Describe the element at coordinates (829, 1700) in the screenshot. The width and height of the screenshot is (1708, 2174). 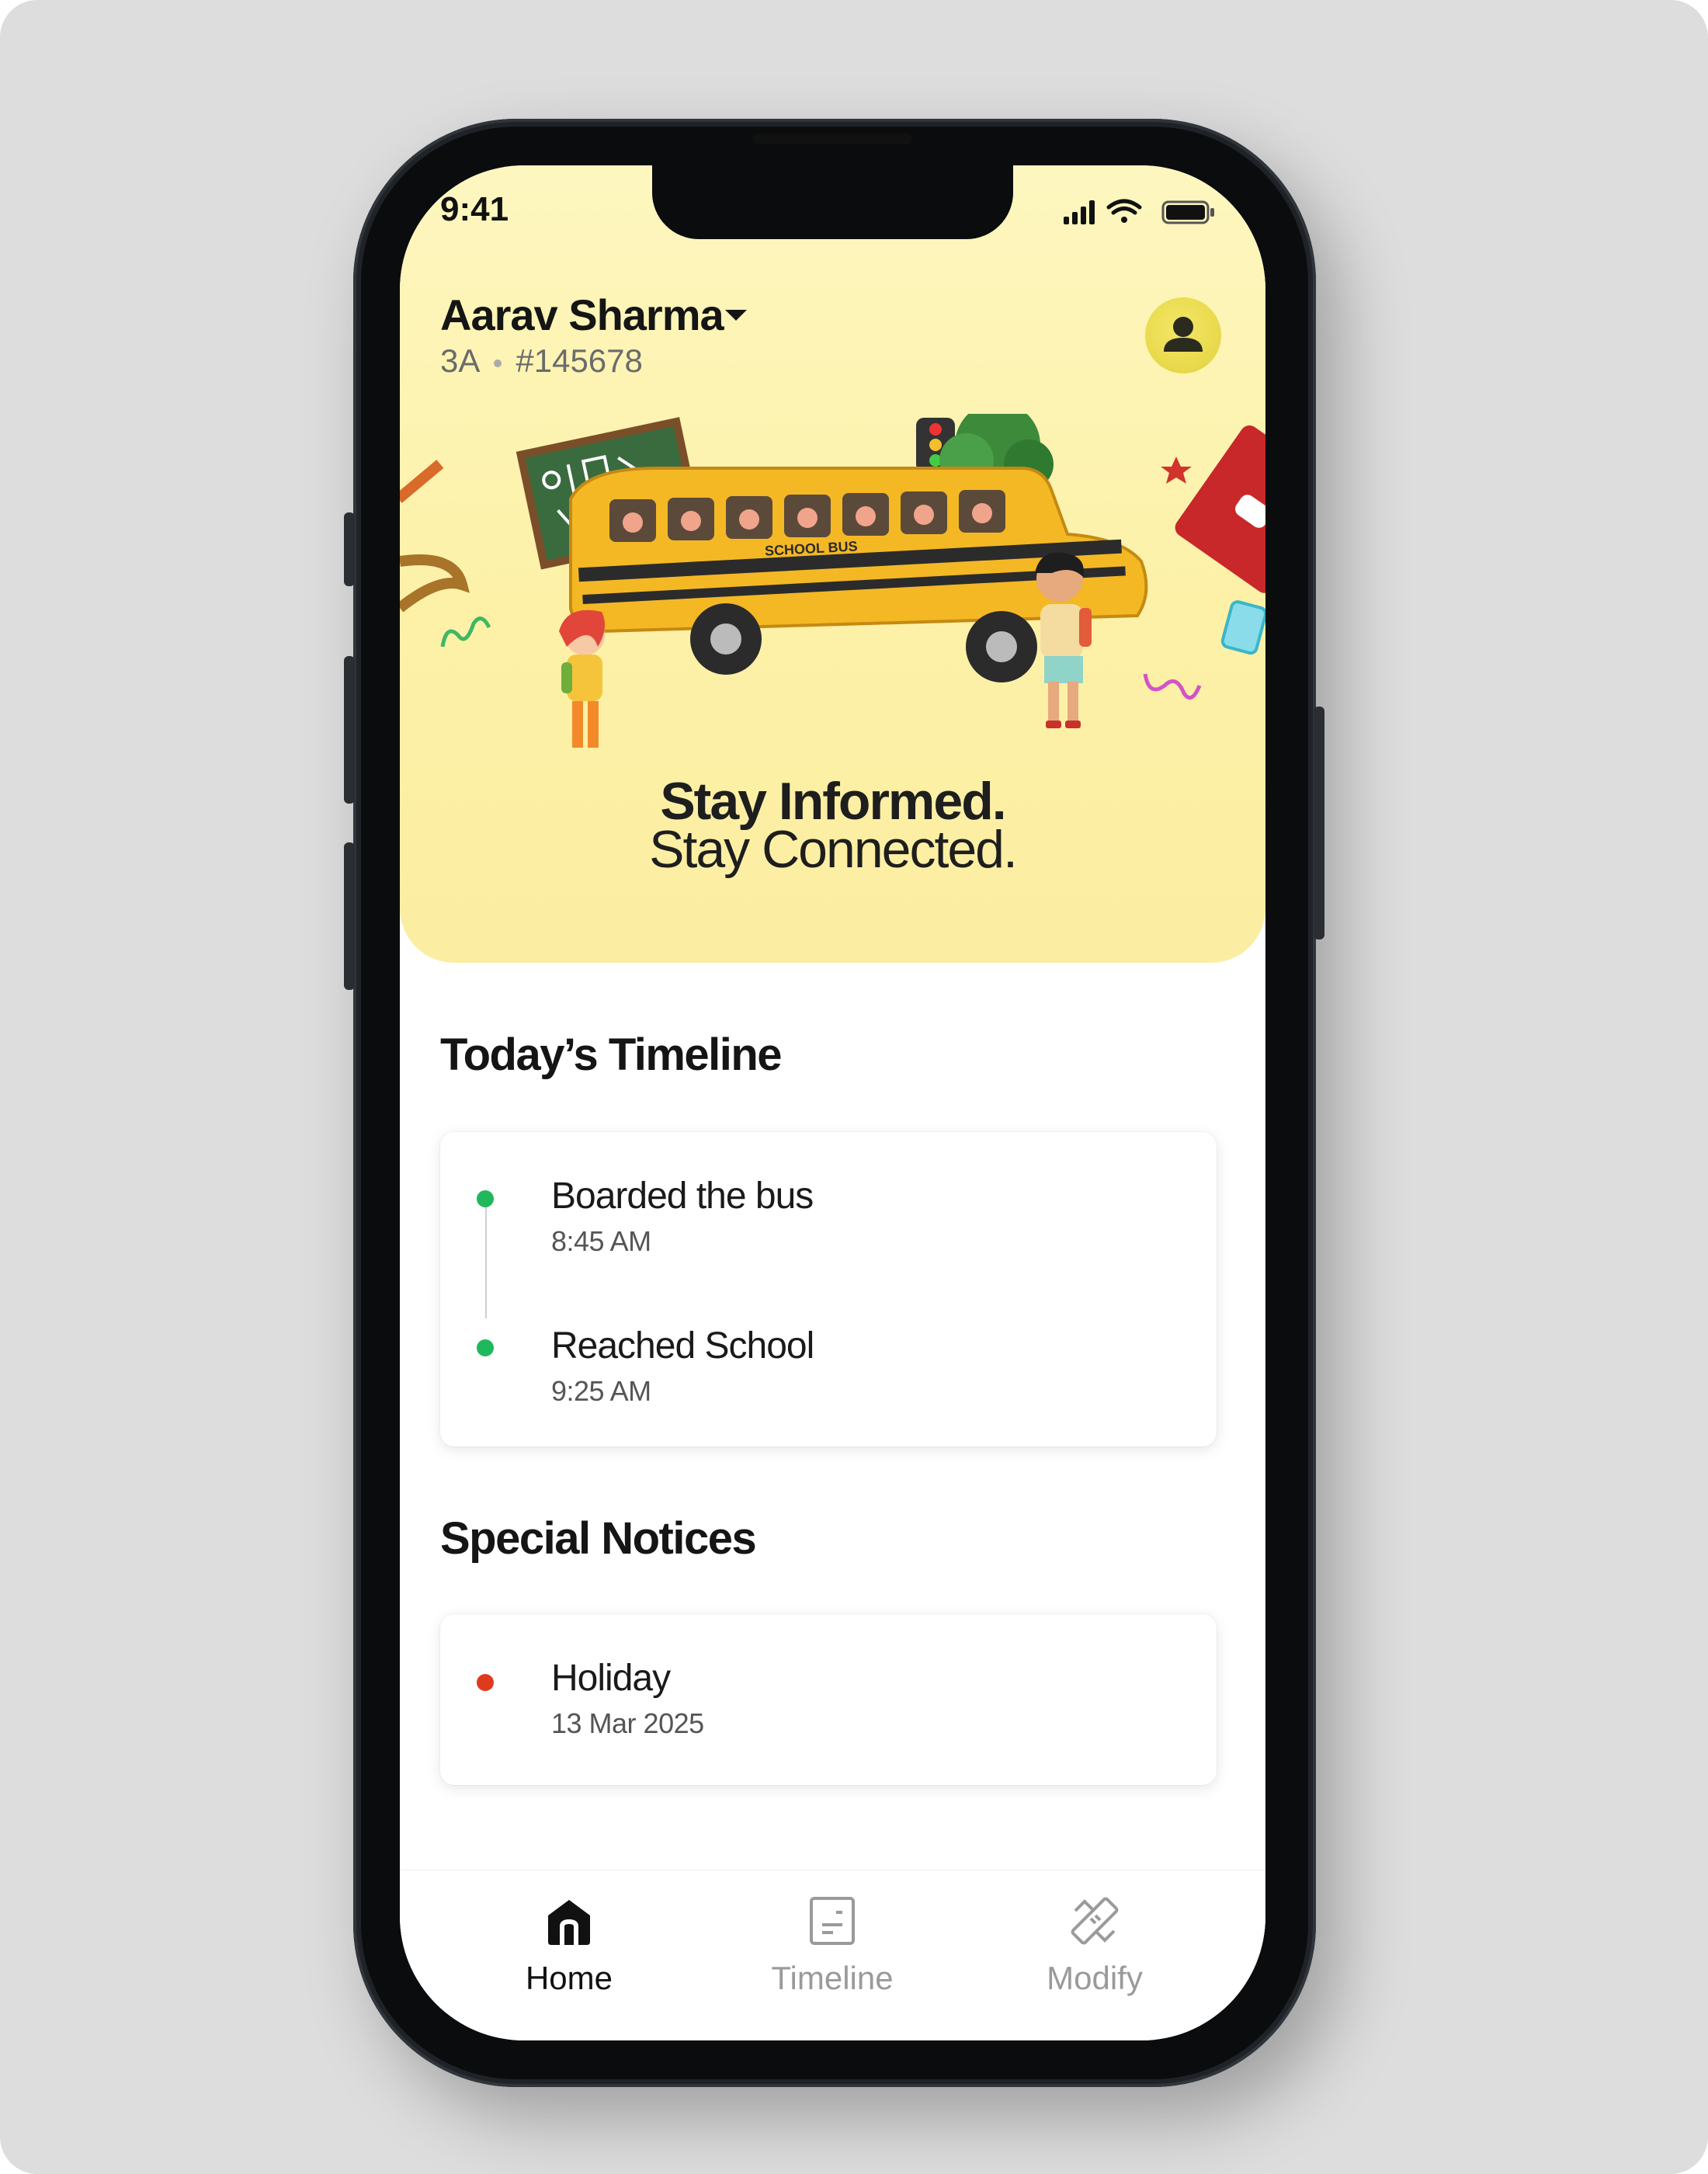
I see `notice-card: Holiday 13 Mar 2025` at that location.